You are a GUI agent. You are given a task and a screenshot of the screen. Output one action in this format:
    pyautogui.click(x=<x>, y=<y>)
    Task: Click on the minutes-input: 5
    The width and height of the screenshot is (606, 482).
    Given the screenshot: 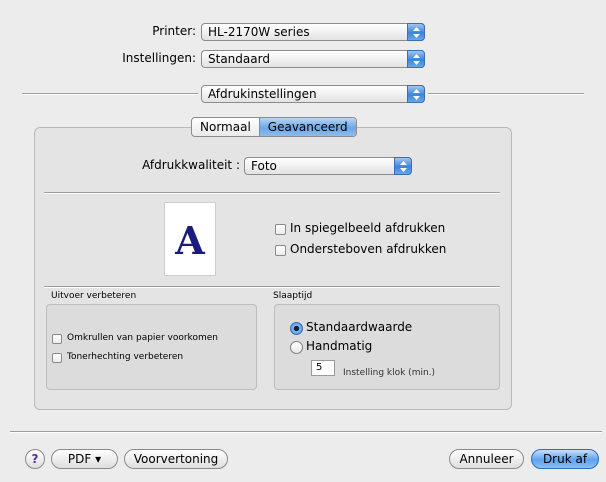 What is the action you would take?
    pyautogui.click(x=323, y=368)
    